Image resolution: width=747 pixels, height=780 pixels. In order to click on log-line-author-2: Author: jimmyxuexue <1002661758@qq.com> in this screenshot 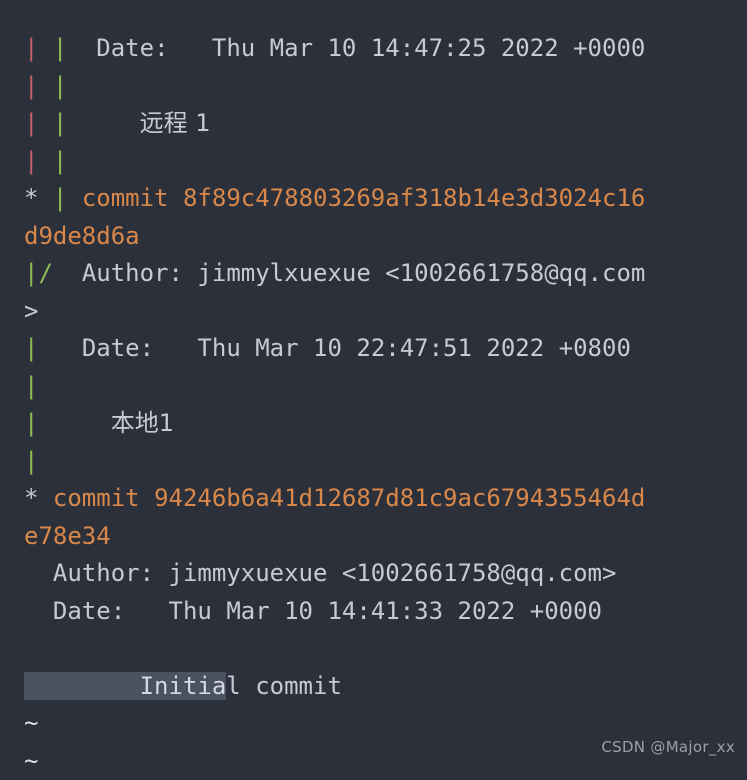, I will do `click(373, 574)`.